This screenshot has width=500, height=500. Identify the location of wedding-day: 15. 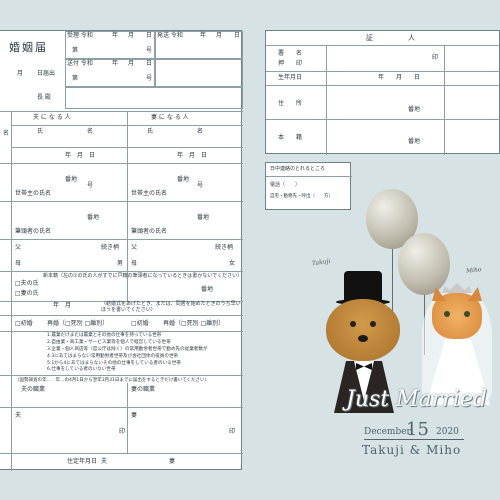
(417, 429).